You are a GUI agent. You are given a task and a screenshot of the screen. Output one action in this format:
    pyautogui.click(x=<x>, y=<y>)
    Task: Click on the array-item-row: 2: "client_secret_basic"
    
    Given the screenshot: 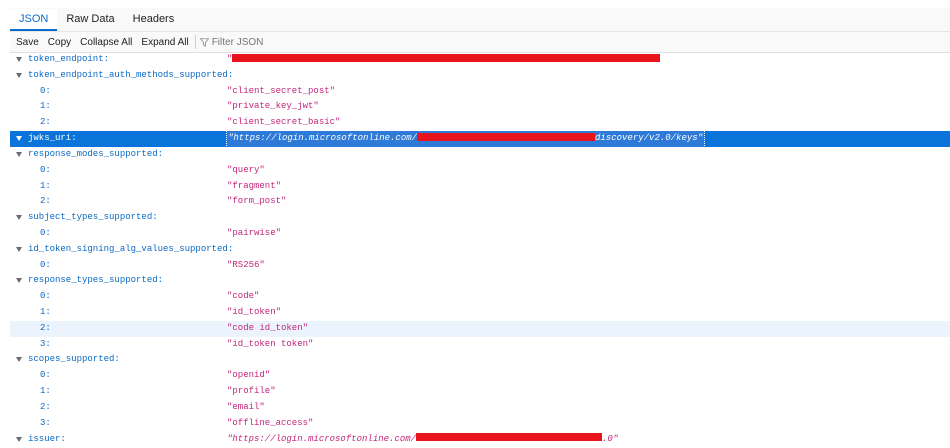 What is the action you would take?
    pyautogui.click(x=480, y=123)
    